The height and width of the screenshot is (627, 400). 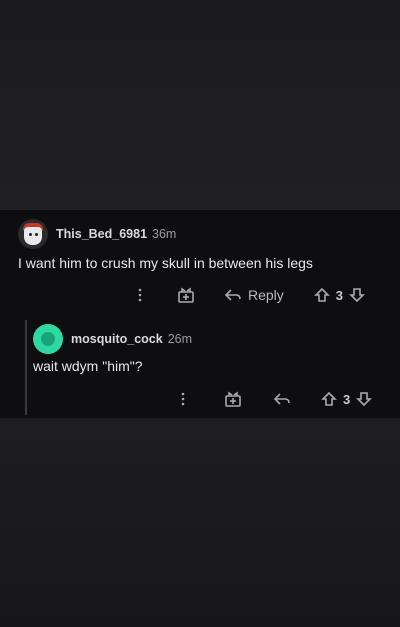 What do you see at coordinates (26, 367) in the screenshot?
I see `thread-line` at bounding box center [26, 367].